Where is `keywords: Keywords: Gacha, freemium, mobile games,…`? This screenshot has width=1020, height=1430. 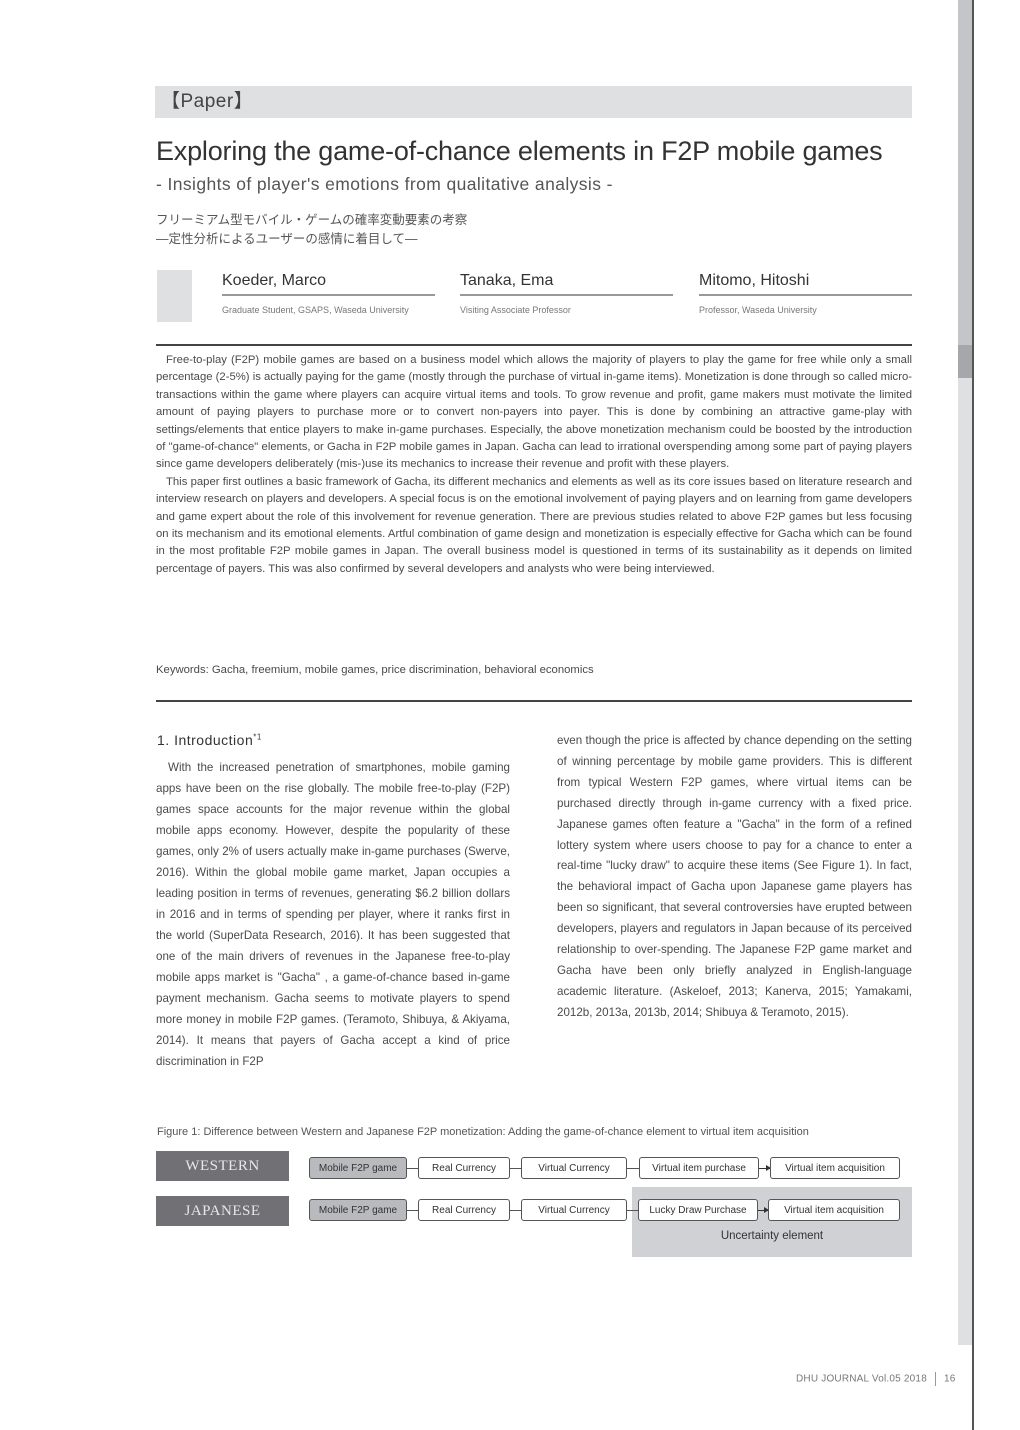 keywords: Keywords: Gacha, freemium, mobile games,… is located at coordinates (375, 670).